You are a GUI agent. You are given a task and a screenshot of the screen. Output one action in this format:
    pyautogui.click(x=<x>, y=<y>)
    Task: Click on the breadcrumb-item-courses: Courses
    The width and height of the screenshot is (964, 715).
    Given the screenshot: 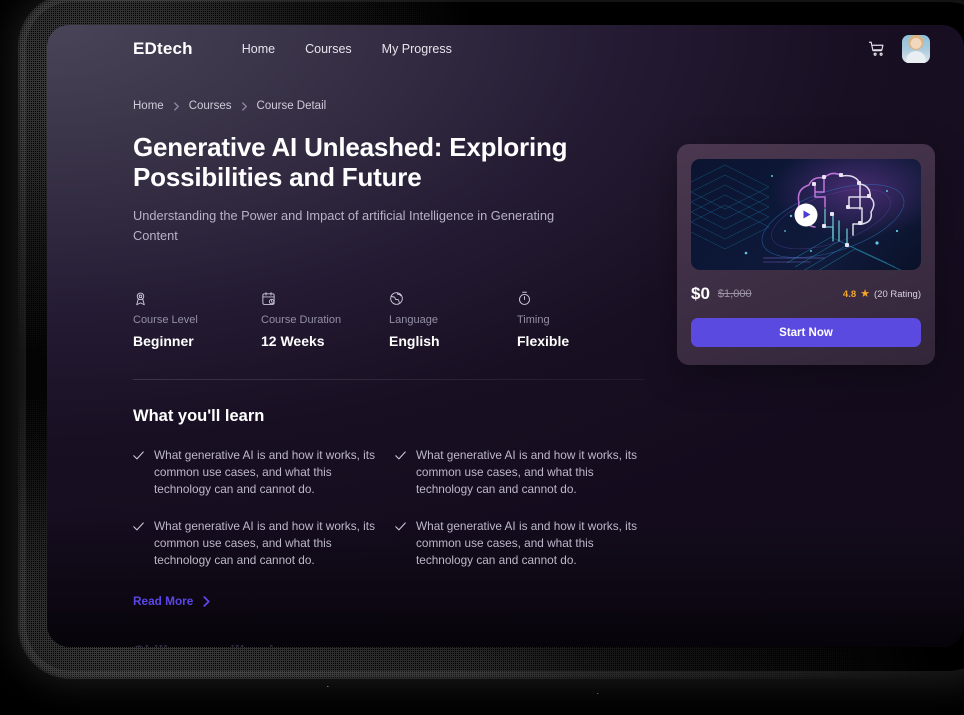 What is the action you would take?
    pyautogui.click(x=210, y=106)
    